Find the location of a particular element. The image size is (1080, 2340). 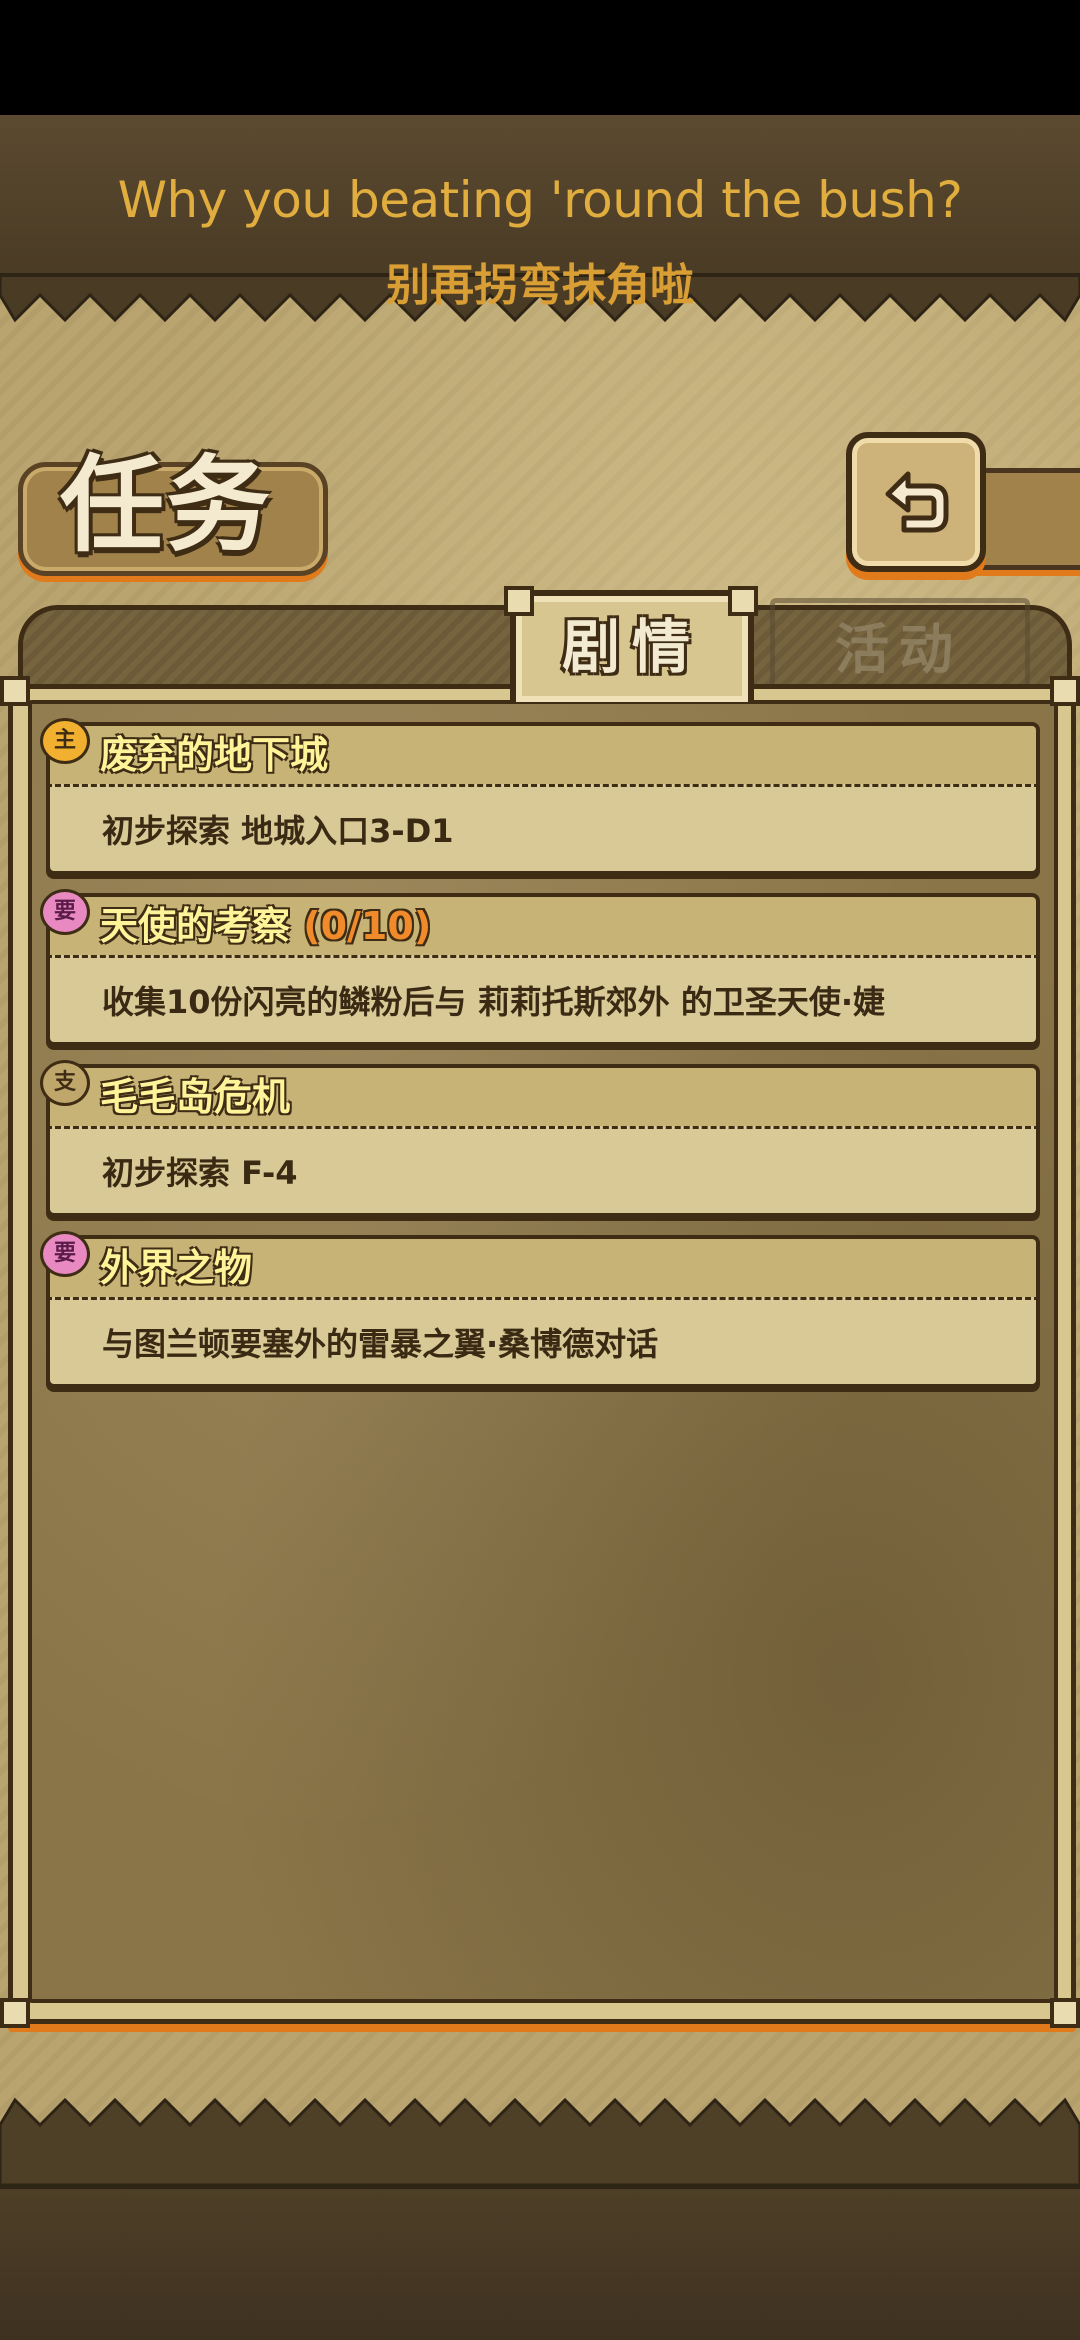

bottom-banner is located at coordinates (540, 2262).